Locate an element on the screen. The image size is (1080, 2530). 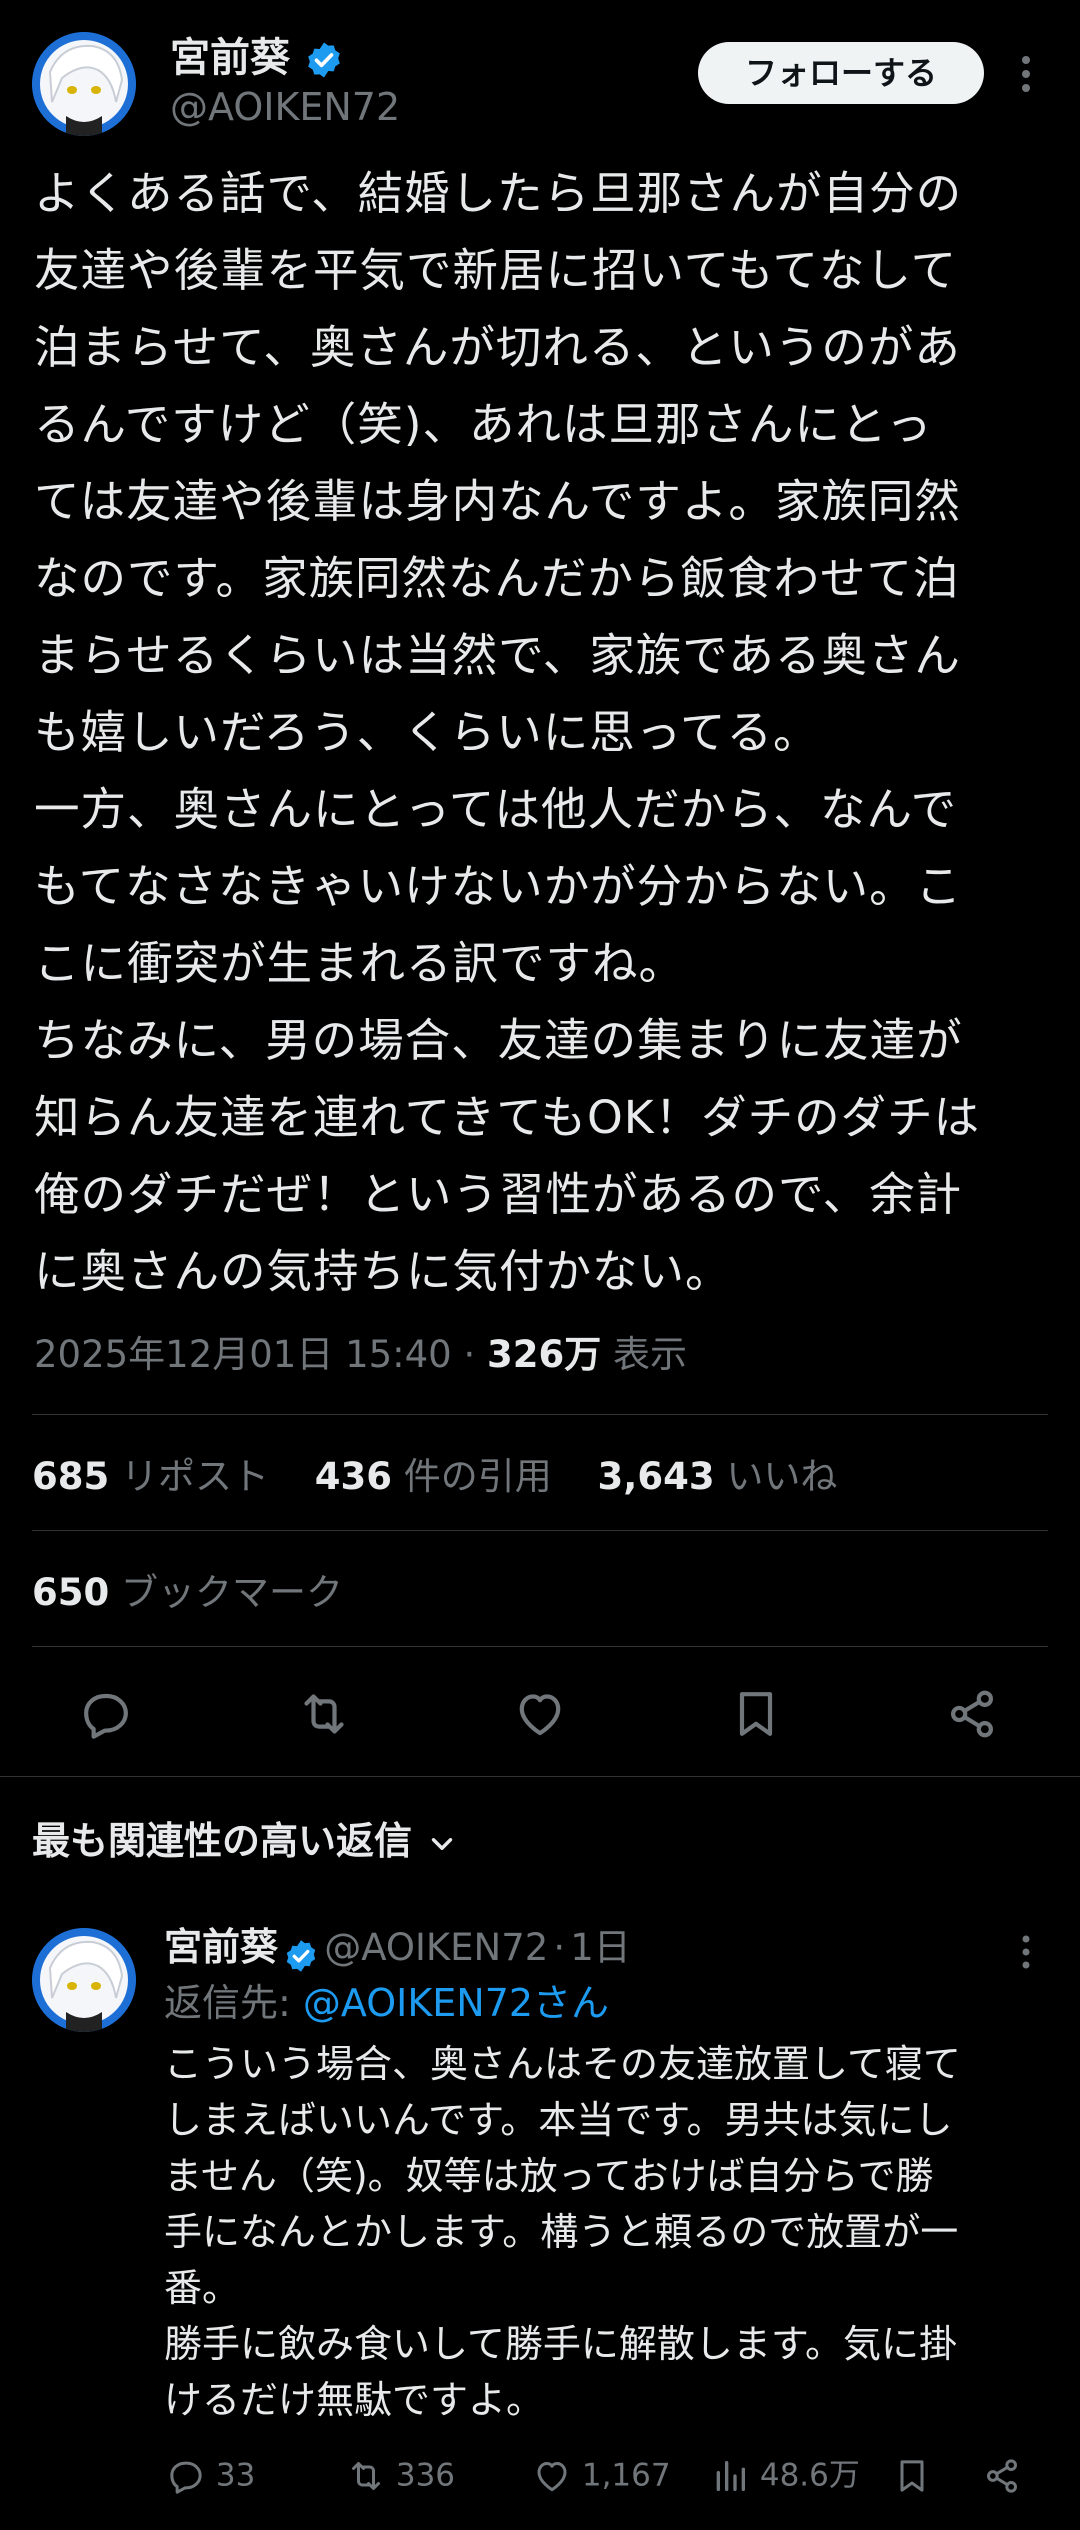
reply-header: 宮前葵 @AOIKEN72 · 1日 is located at coordinates (397, 1949).